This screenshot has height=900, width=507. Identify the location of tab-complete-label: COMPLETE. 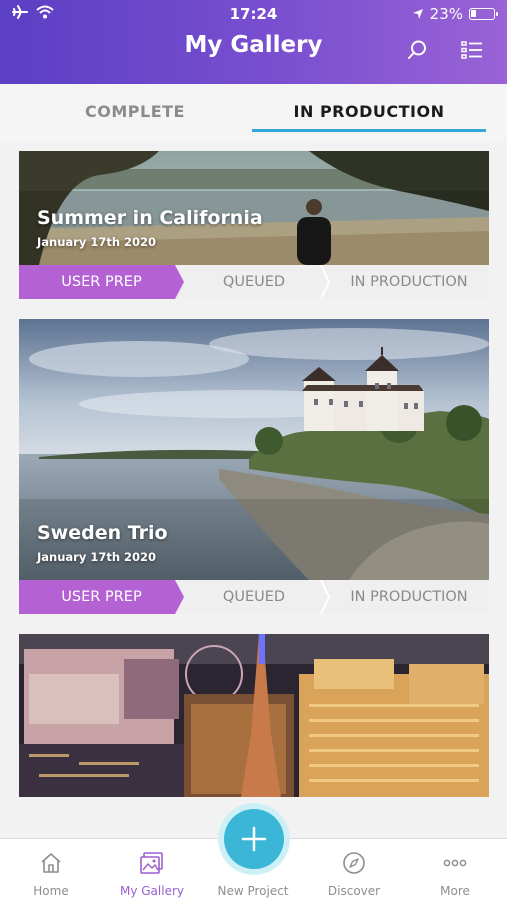
(135, 111).